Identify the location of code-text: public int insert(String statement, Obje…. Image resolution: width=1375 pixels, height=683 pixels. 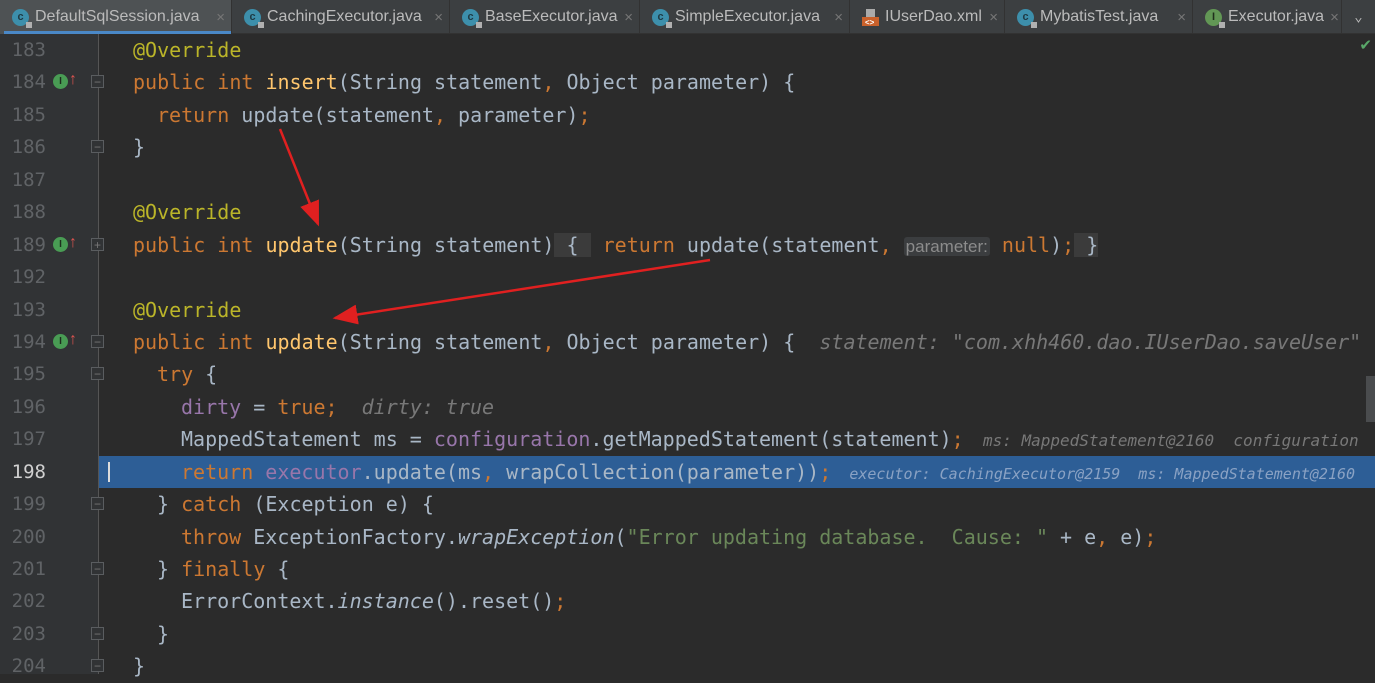
(737, 82).